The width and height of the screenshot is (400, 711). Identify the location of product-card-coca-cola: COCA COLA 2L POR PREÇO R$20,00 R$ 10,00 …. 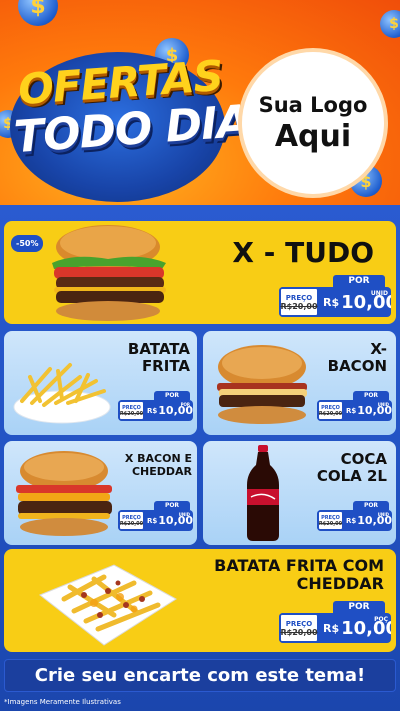
(299, 493).